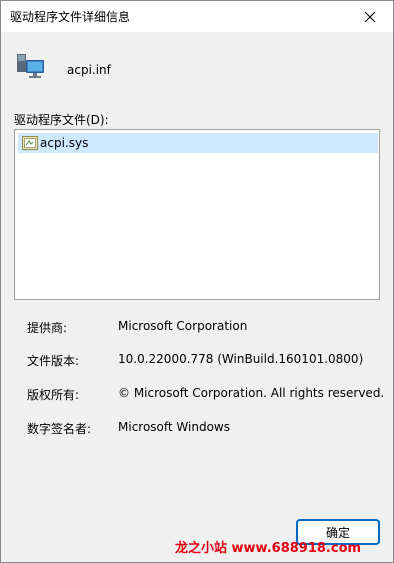  What do you see at coordinates (268, 548) in the screenshot?
I see `watermark: 龙之小站 www.688918.com` at bounding box center [268, 548].